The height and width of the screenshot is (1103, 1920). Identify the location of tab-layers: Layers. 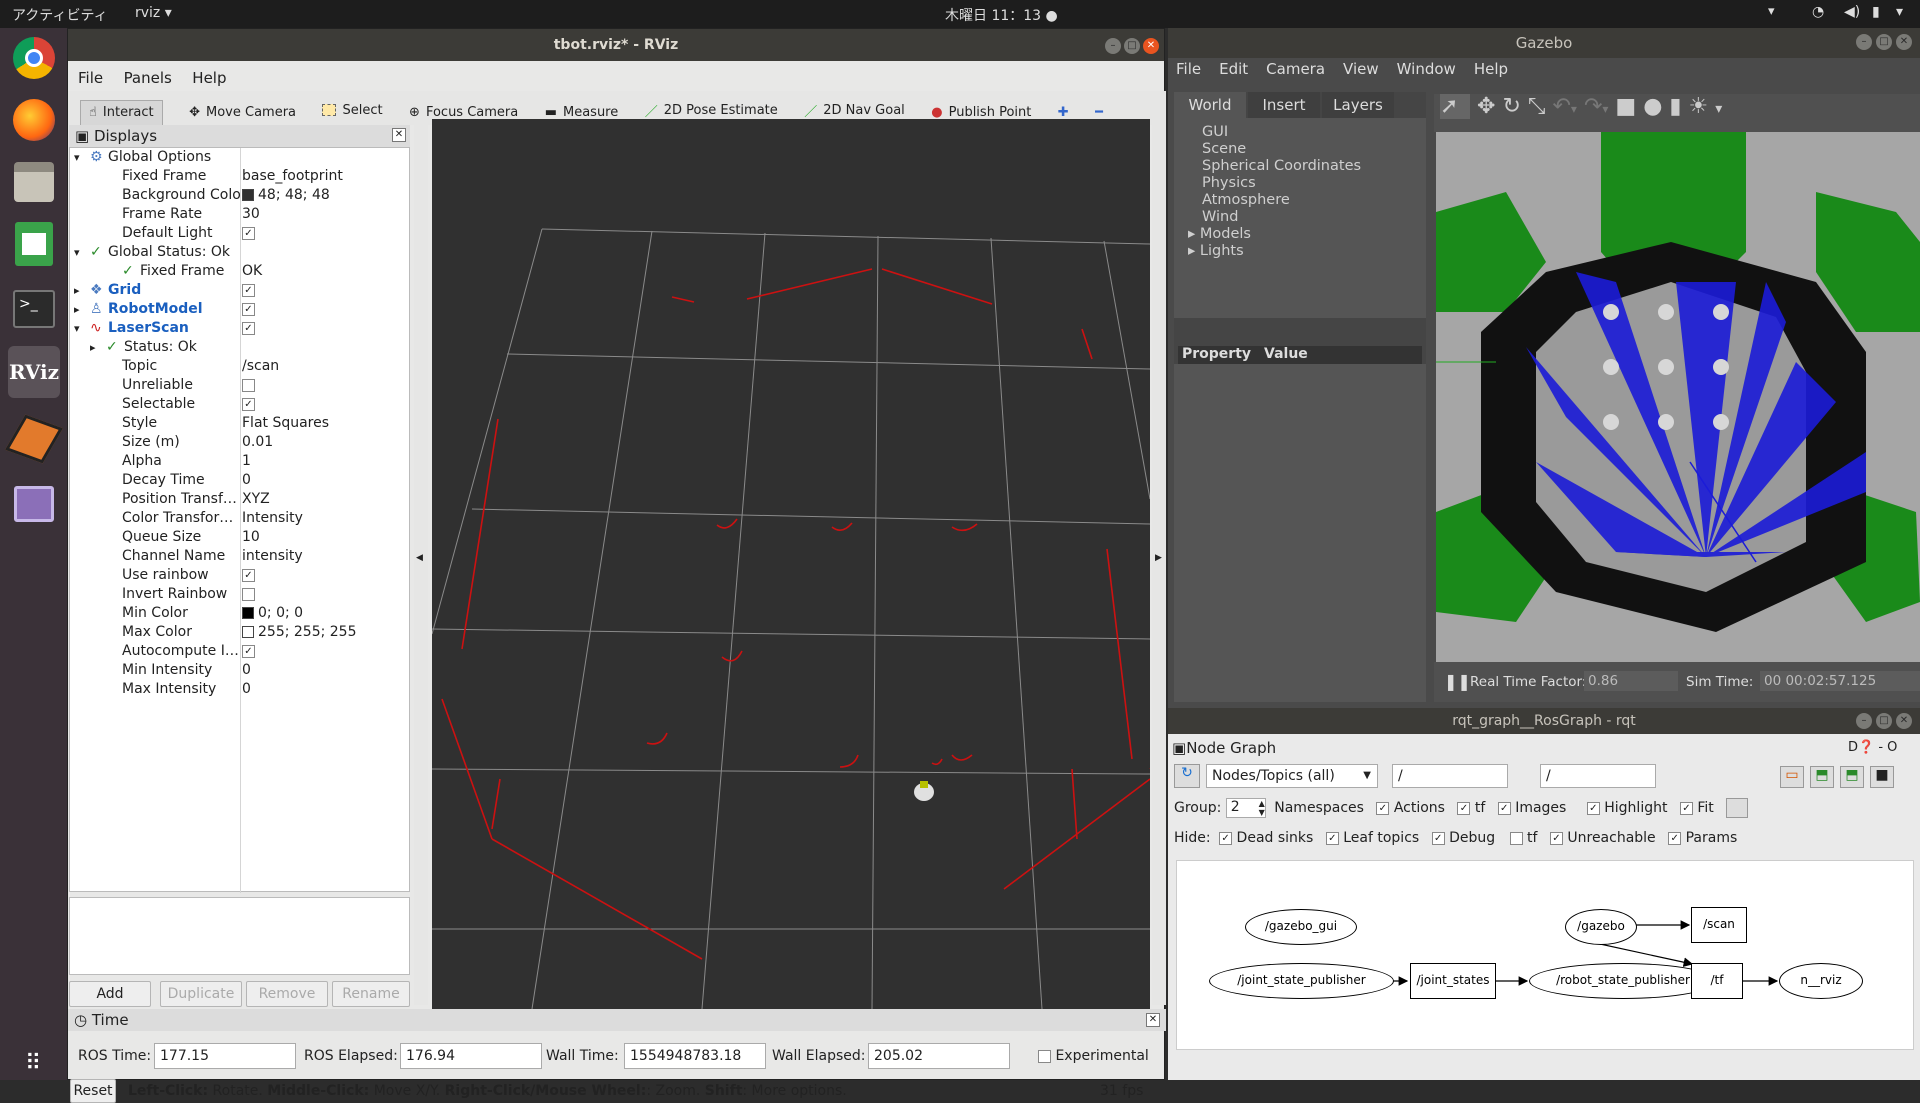
(1358, 105).